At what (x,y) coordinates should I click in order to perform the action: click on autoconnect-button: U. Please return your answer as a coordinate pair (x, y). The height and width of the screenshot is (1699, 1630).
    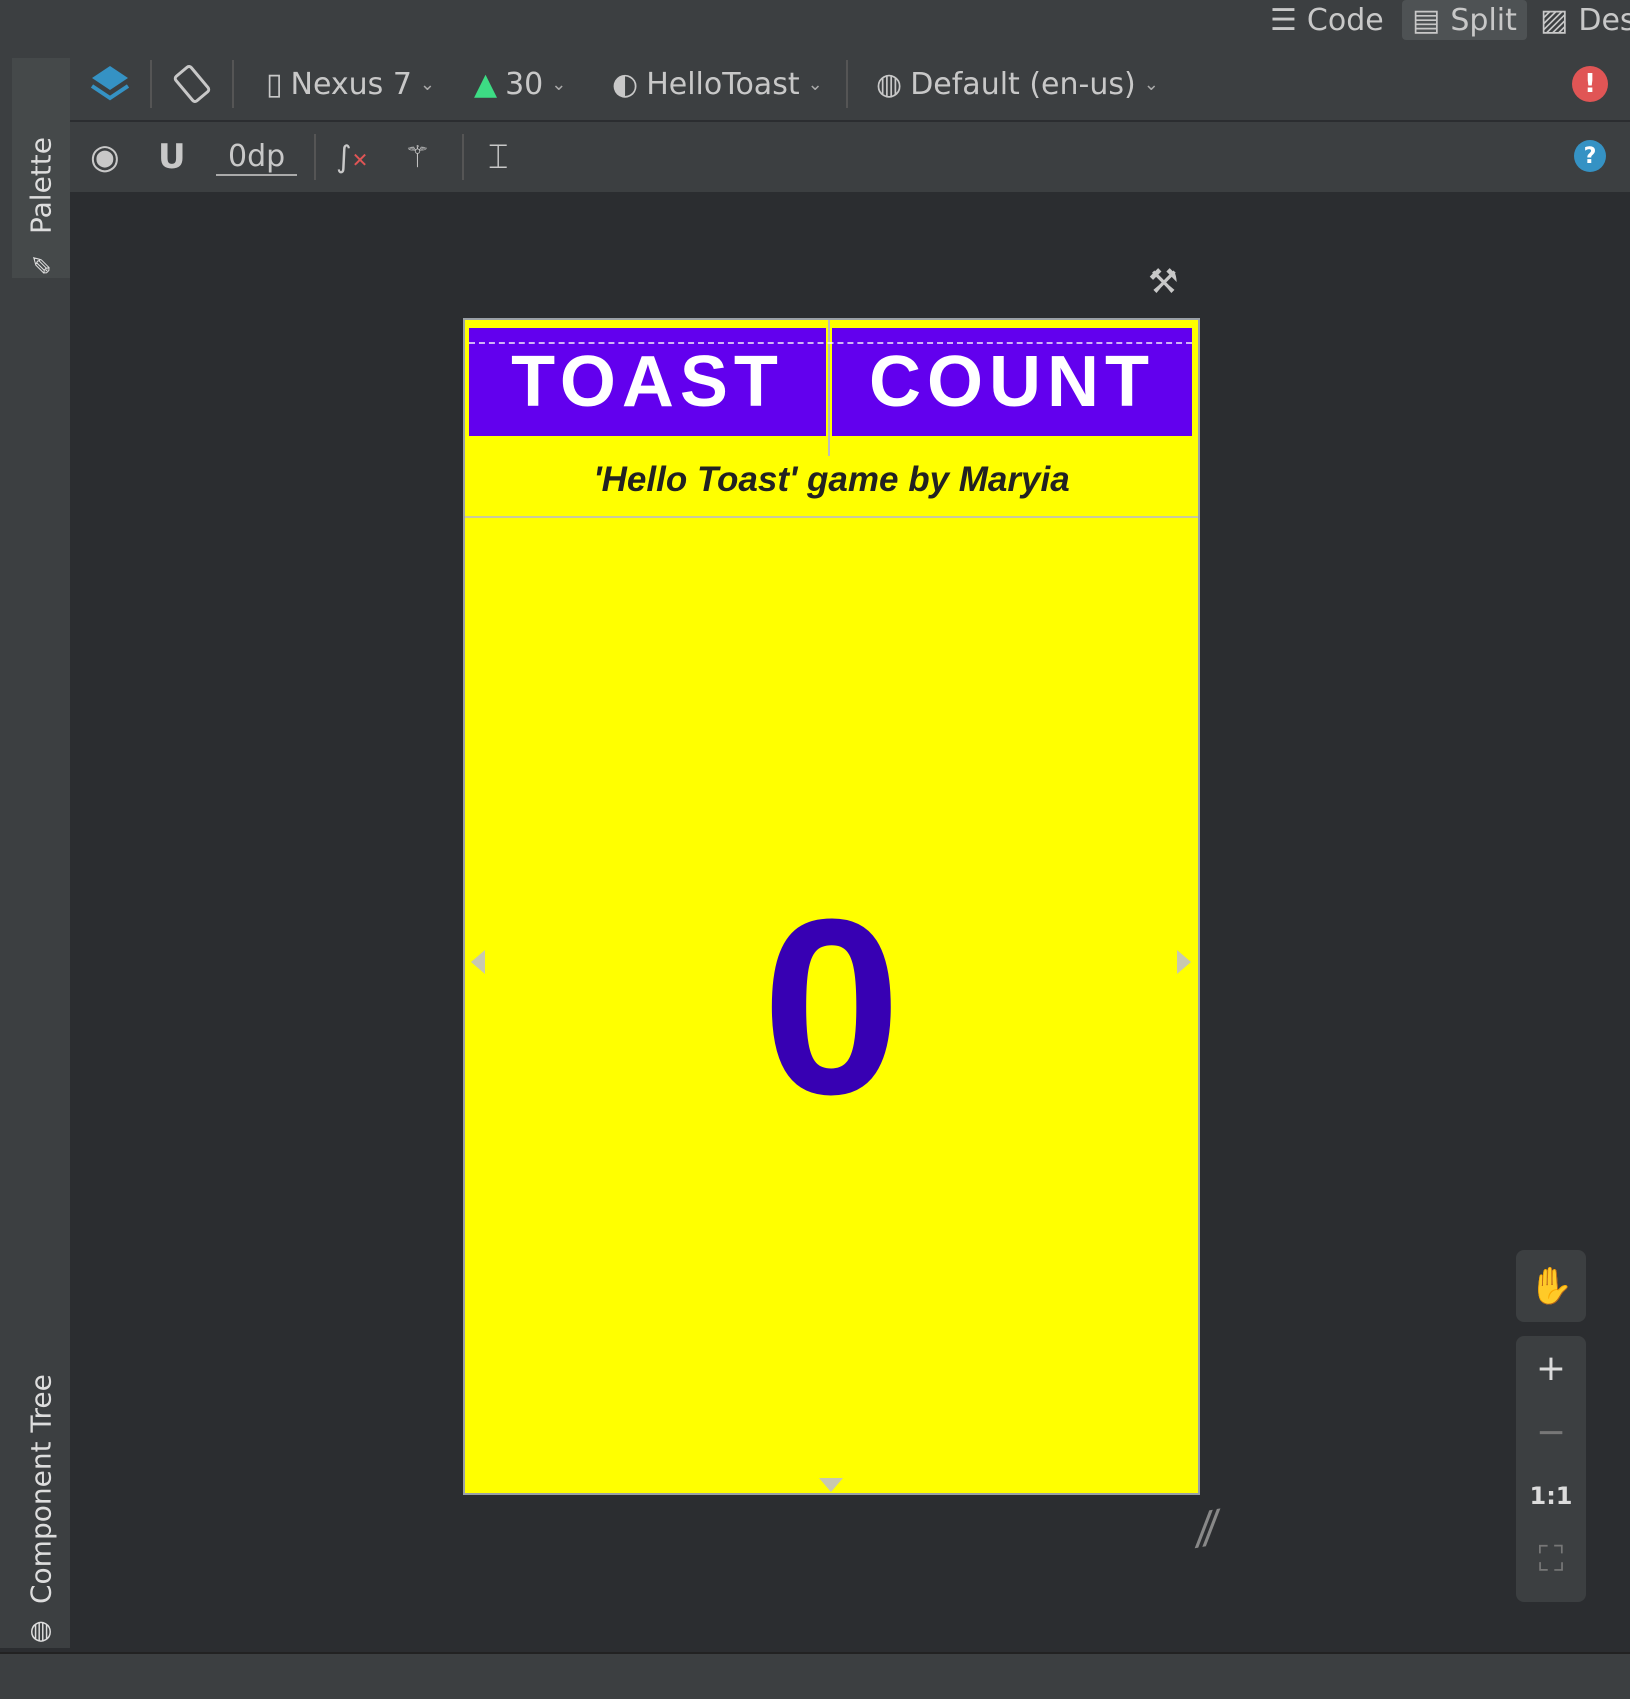
    Looking at the image, I should click on (172, 157).